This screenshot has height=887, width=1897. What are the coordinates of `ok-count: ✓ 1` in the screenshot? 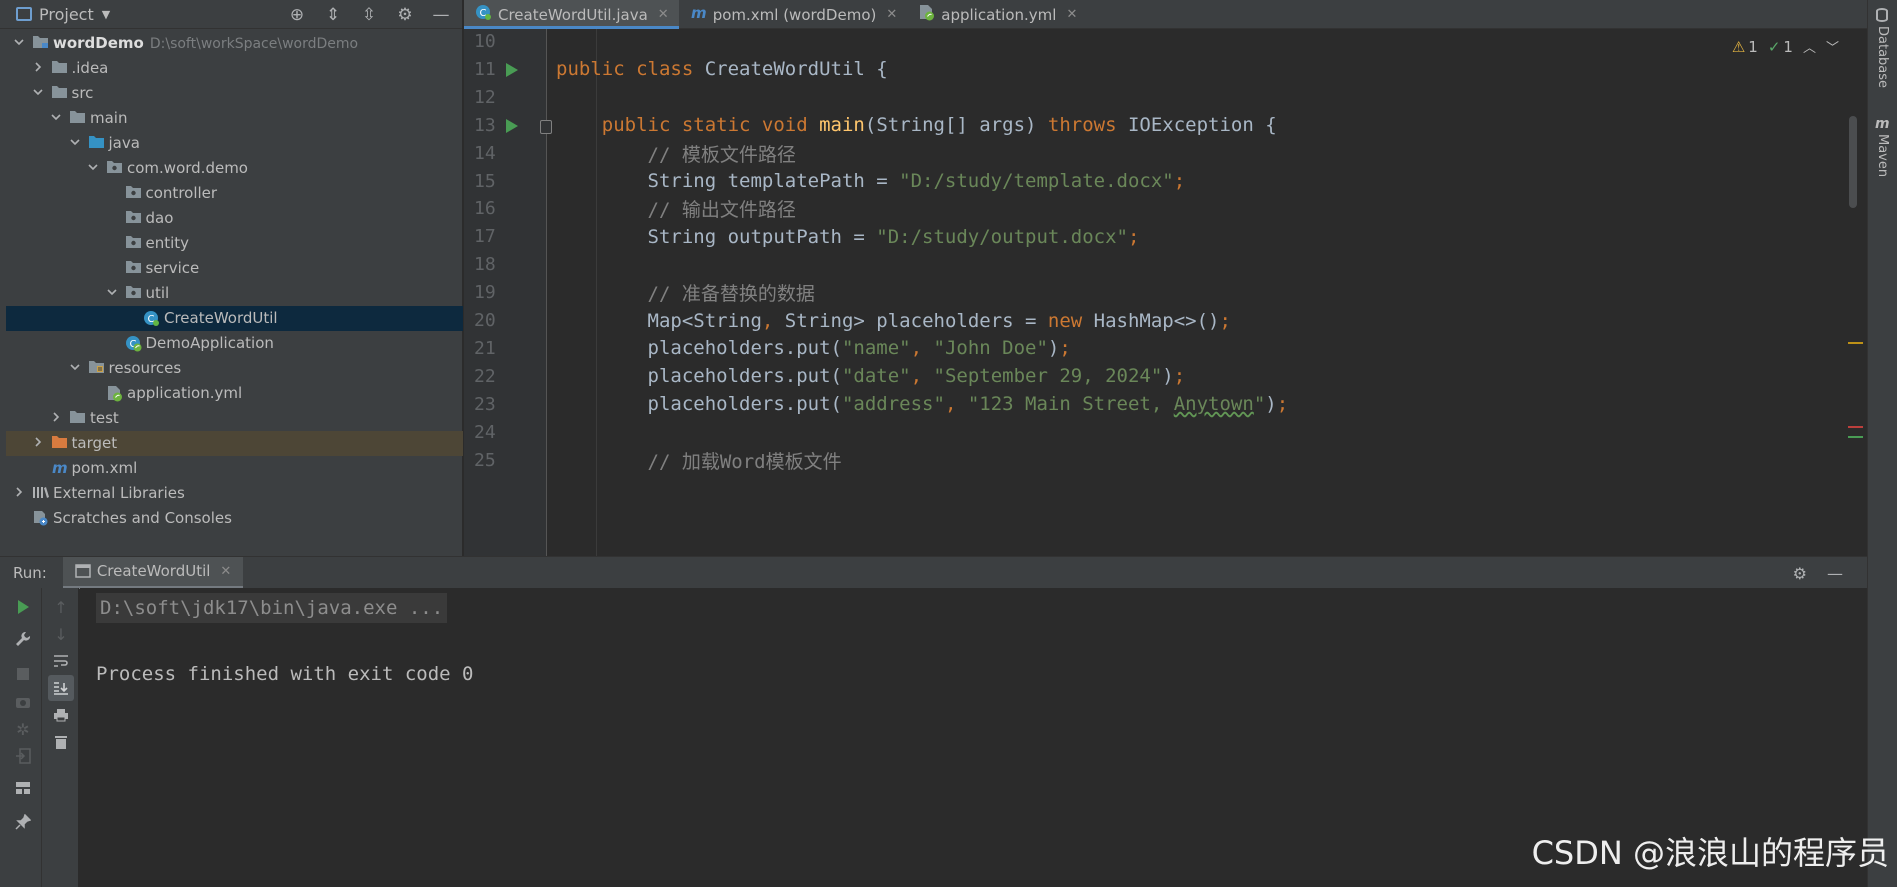 It's located at (1780, 47).